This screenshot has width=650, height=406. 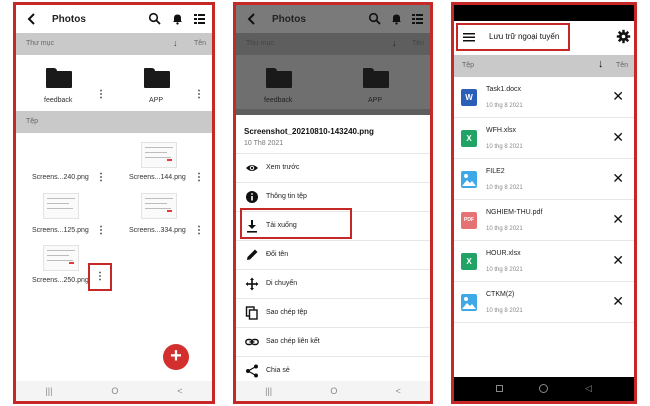 I want to click on eye-icon, so click(x=252, y=168).